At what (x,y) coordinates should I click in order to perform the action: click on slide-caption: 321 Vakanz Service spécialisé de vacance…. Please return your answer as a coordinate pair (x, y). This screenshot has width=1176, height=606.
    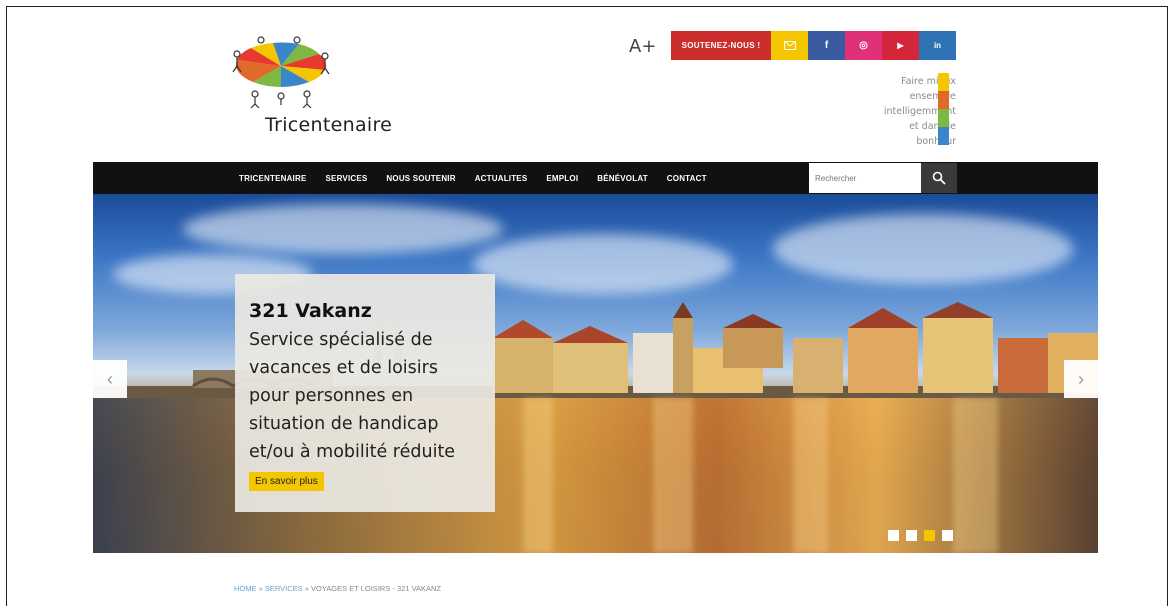
    Looking at the image, I should click on (365, 393).